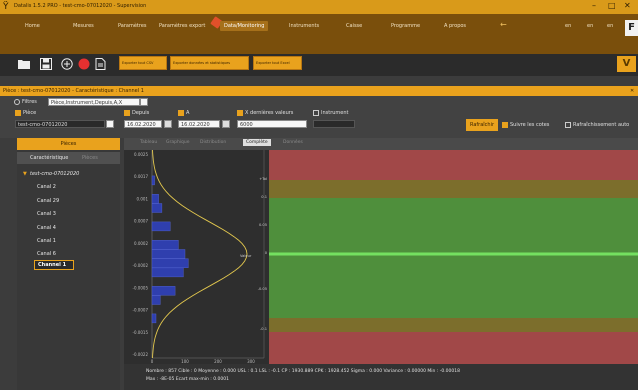 This screenshot has height=390, width=638. What do you see at coordinates (568, 125) in the screenshot?
I see `auto-refresh-checkbox` at bounding box center [568, 125].